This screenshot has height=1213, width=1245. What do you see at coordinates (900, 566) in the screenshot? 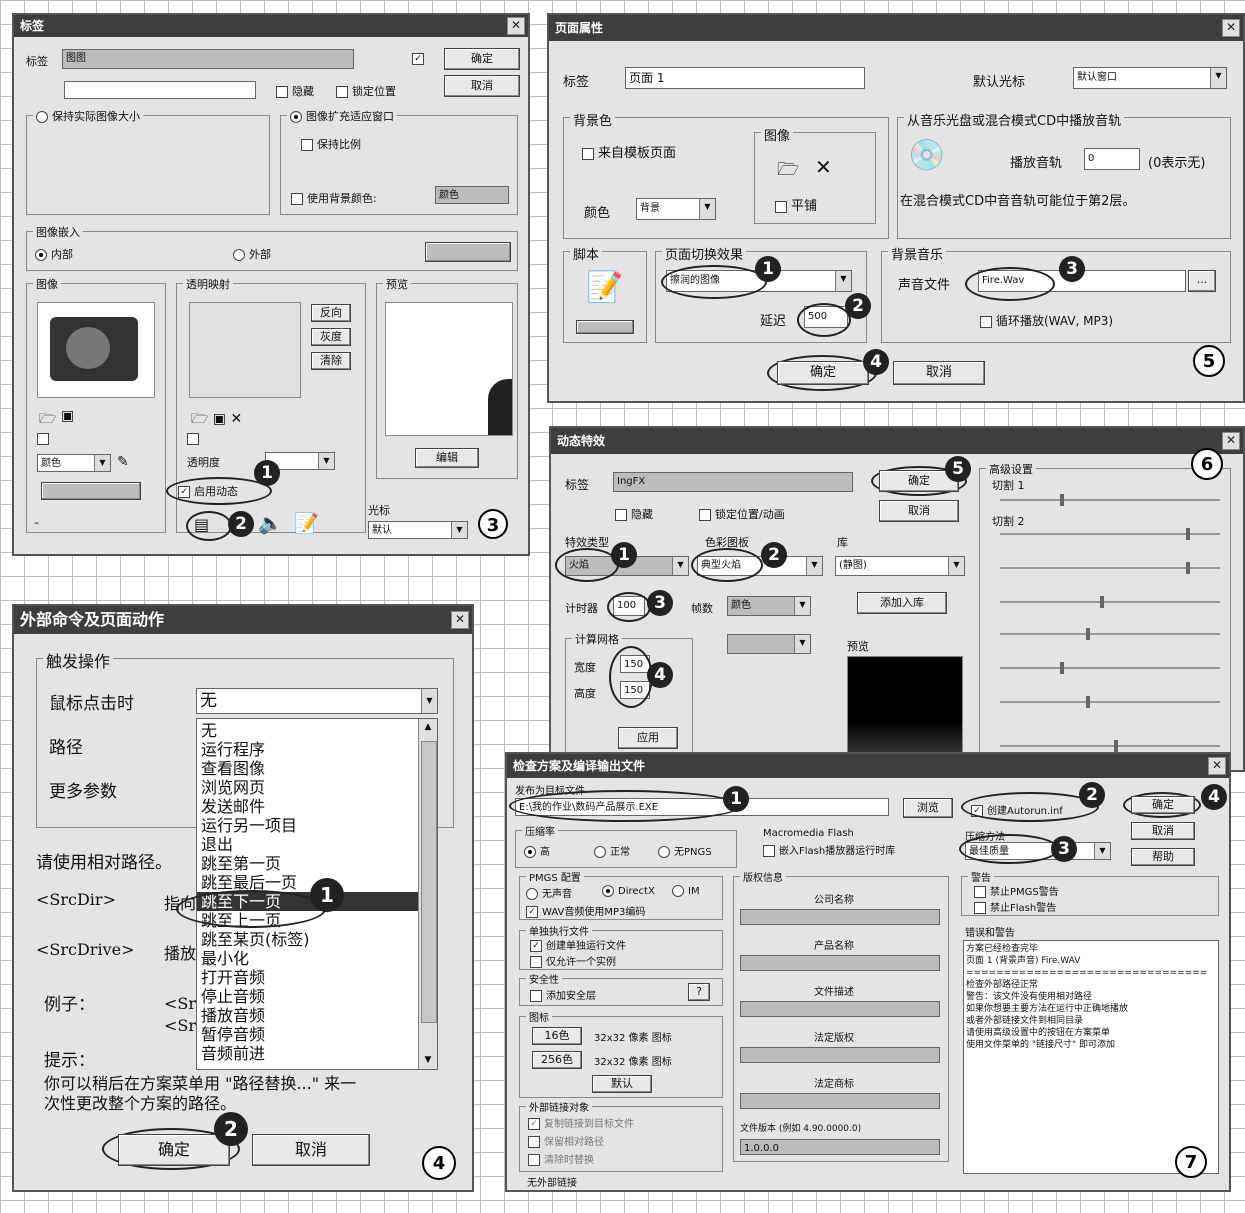
I see `lib-select: (静图) ▼` at bounding box center [900, 566].